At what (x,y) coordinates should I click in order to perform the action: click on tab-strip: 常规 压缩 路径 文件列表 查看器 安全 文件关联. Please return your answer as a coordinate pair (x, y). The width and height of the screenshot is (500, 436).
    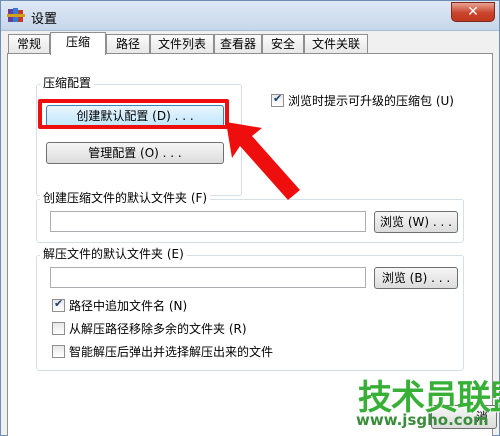
    Looking at the image, I should click on (253, 43).